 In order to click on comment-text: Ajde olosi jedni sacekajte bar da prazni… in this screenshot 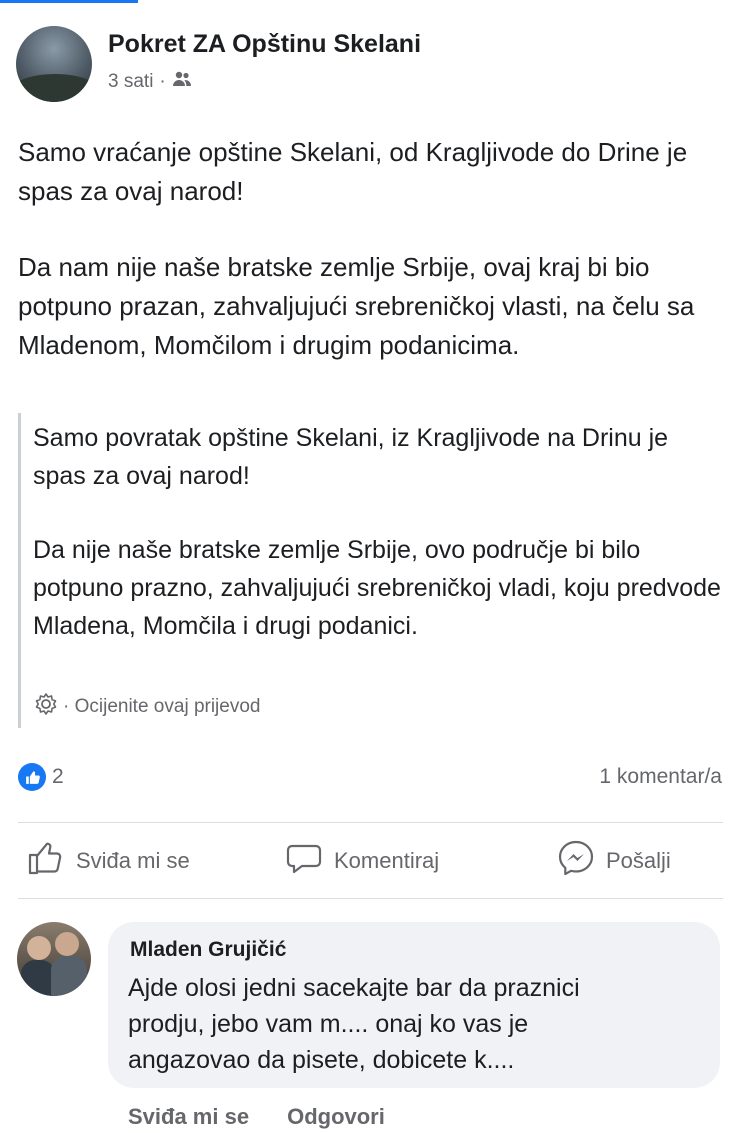, I will do `click(414, 1024)`.